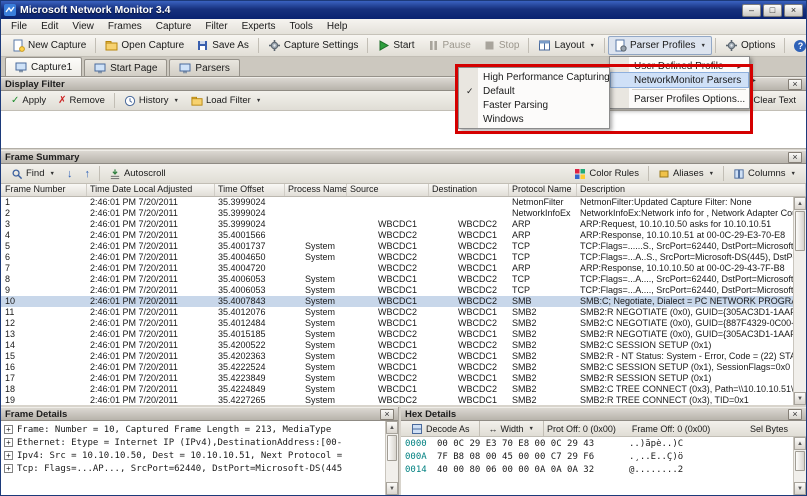  What do you see at coordinates (144, 45) in the screenshot?
I see `open-capture-button: Open Capture` at bounding box center [144, 45].